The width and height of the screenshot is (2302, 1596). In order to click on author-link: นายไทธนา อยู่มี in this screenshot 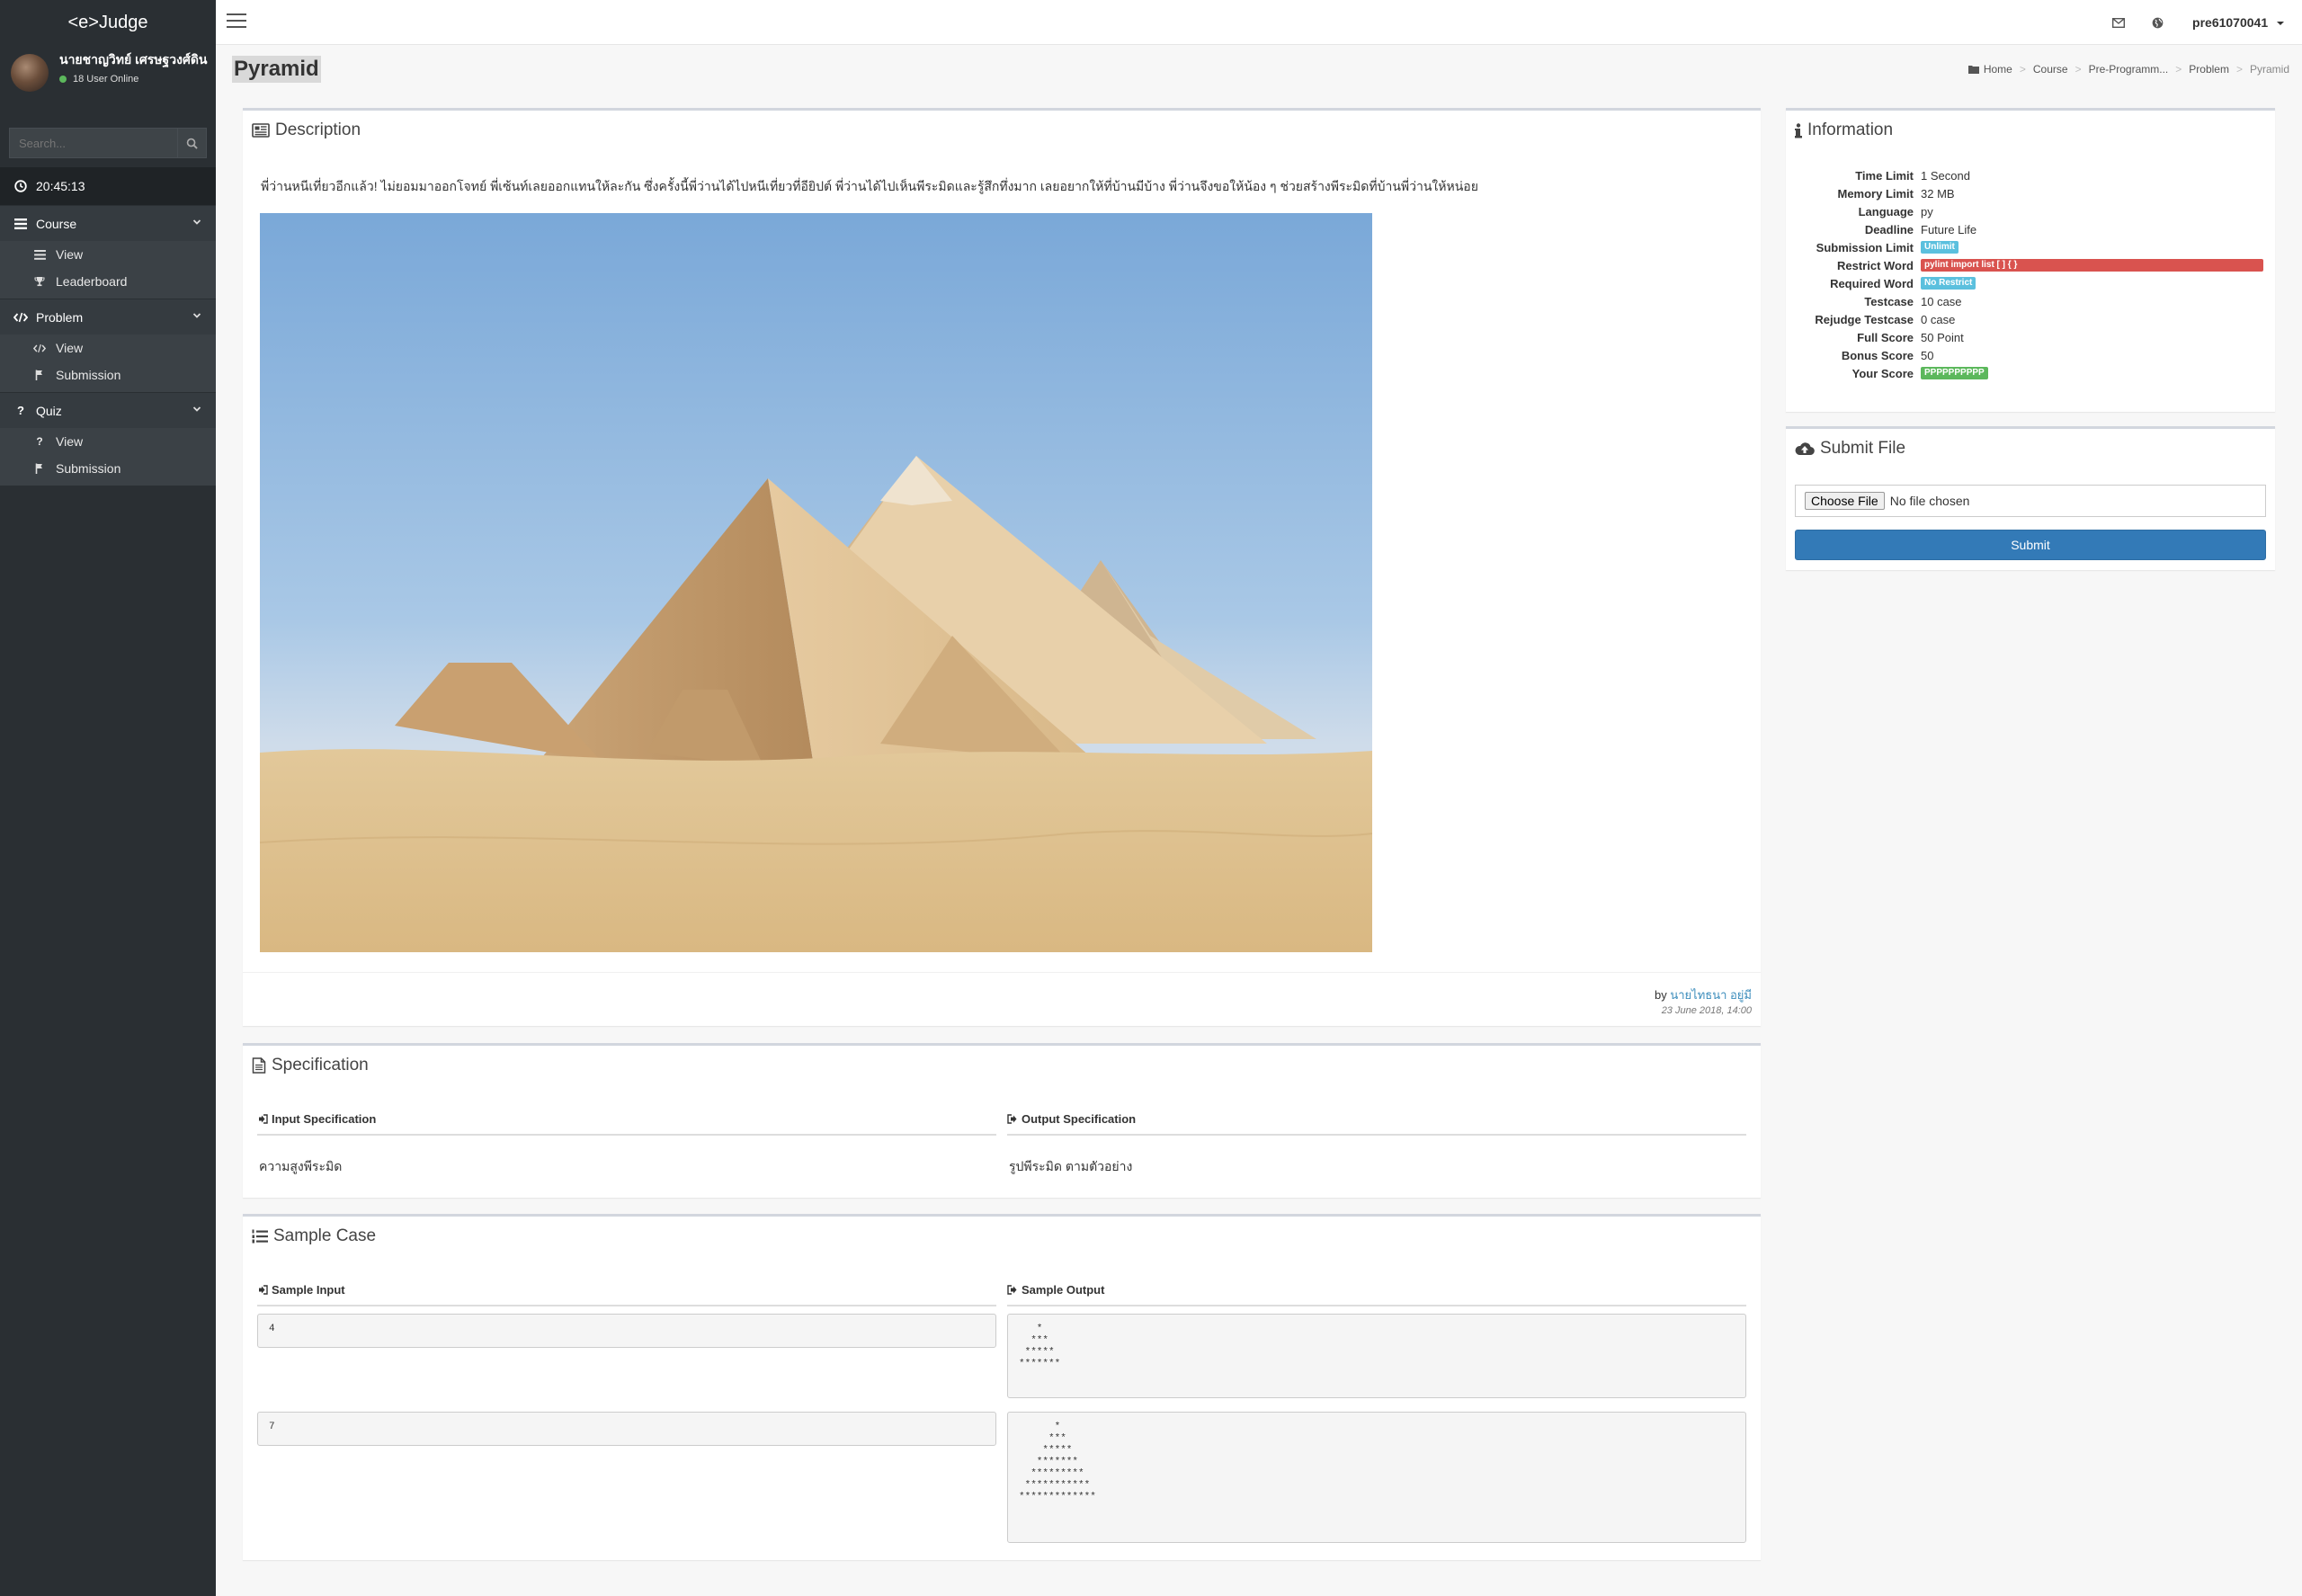, I will do `click(1711, 995)`.